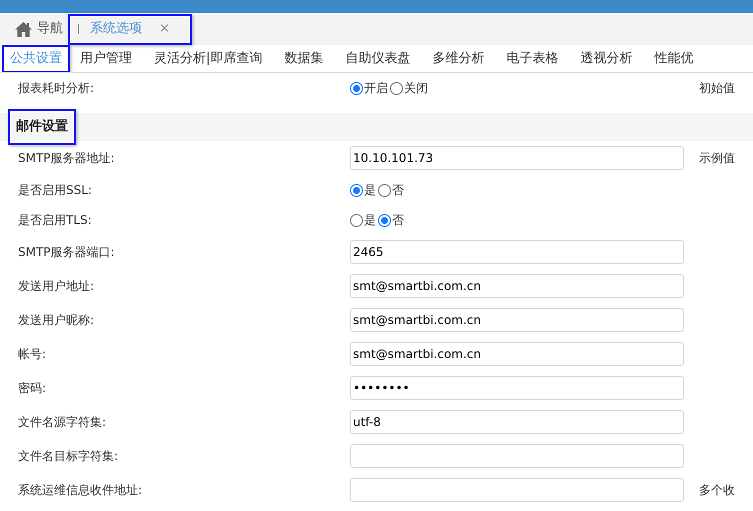  Describe the element at coordinates (717, 490) in the screenshot. I see `hint-text: 多个收` at that location.